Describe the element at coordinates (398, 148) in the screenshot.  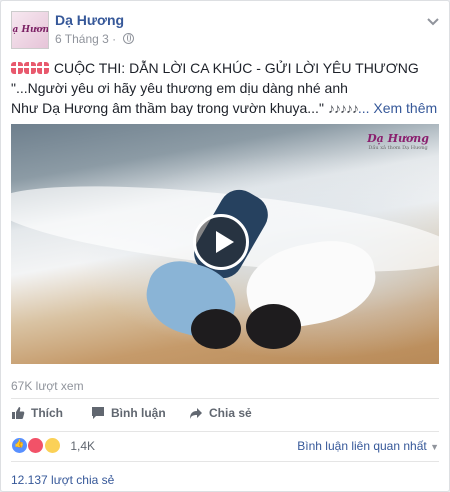
I see `watermark-subtext: Dầu xả thơm Dạ Hương` at that location.